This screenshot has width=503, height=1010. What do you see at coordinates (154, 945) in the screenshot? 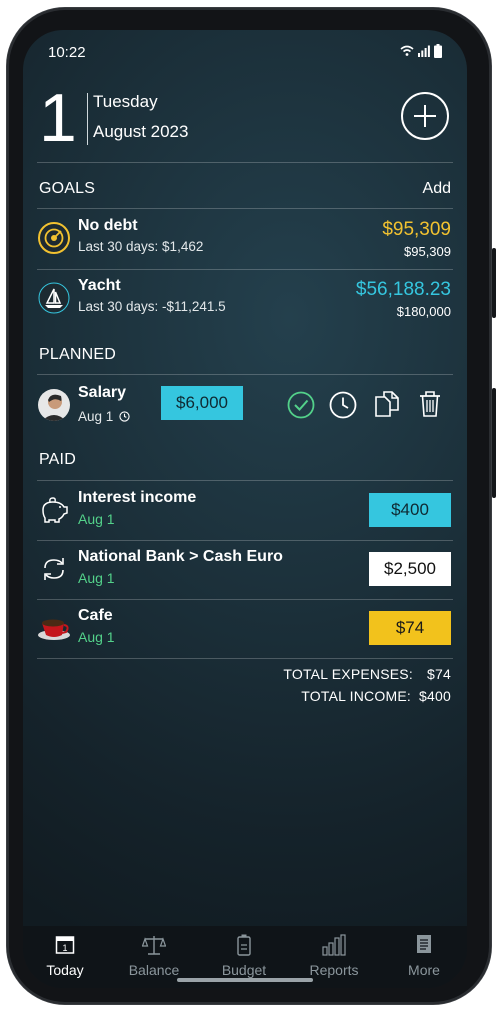
I see `scales-icon` at bounding box center [154, 945].